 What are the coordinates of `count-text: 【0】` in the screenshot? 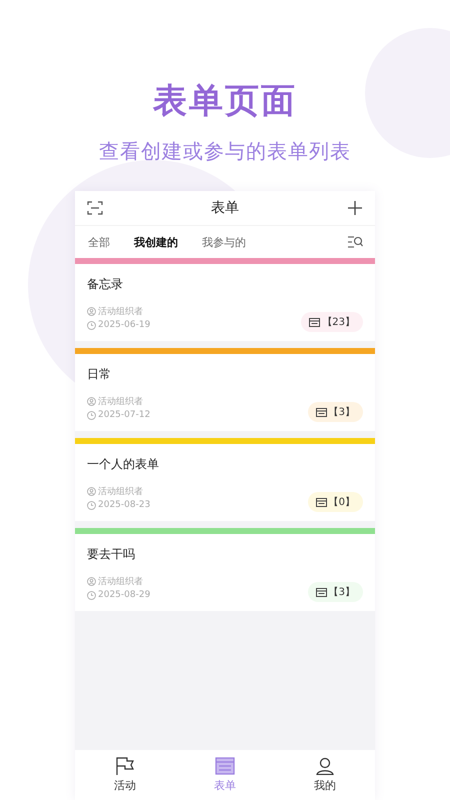 It's located at (341, 502).